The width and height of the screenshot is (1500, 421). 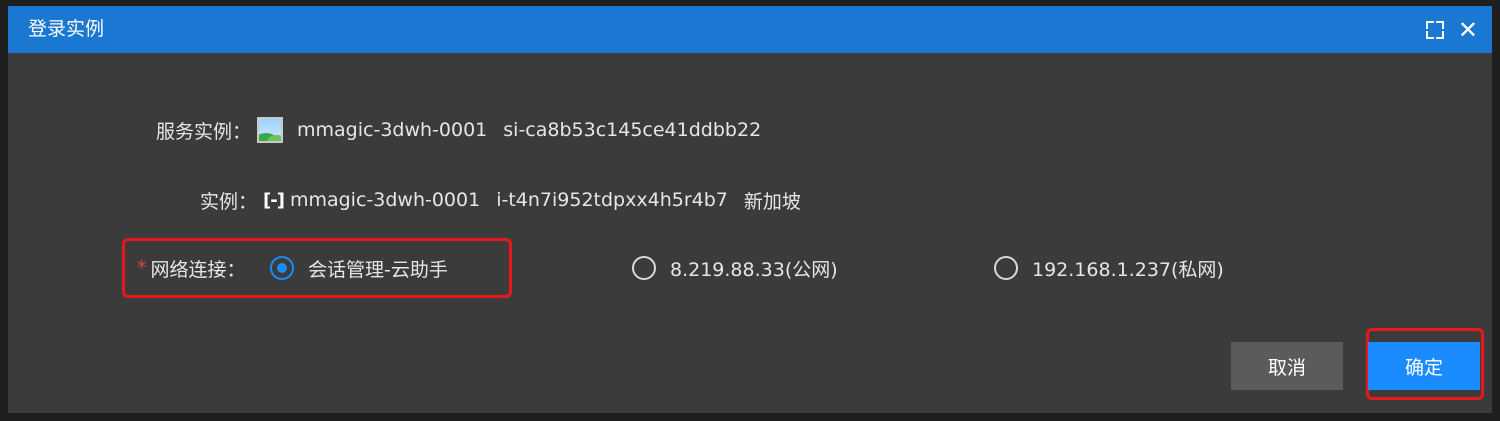 I want to click on service-instance-name: mmagic-3dwh-0001, so click(x=392, y=130).